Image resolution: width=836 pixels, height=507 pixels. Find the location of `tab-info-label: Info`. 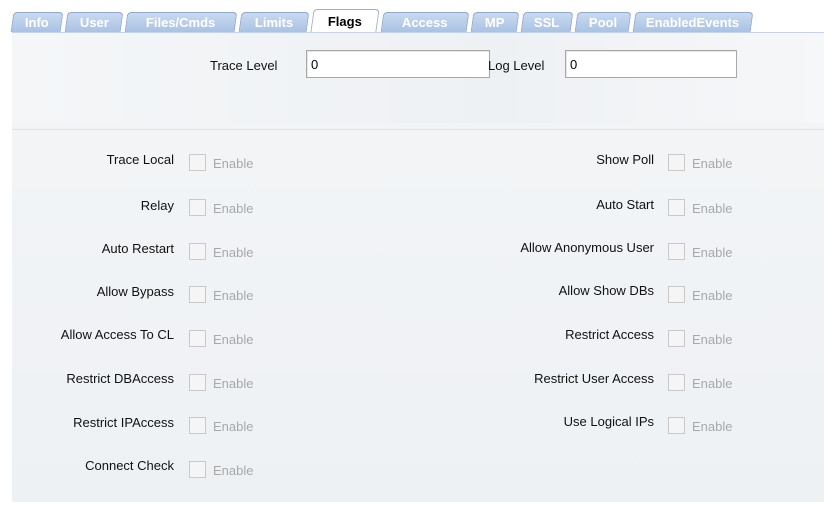

tab-info-label: Info is located at coordinates (37, 22).